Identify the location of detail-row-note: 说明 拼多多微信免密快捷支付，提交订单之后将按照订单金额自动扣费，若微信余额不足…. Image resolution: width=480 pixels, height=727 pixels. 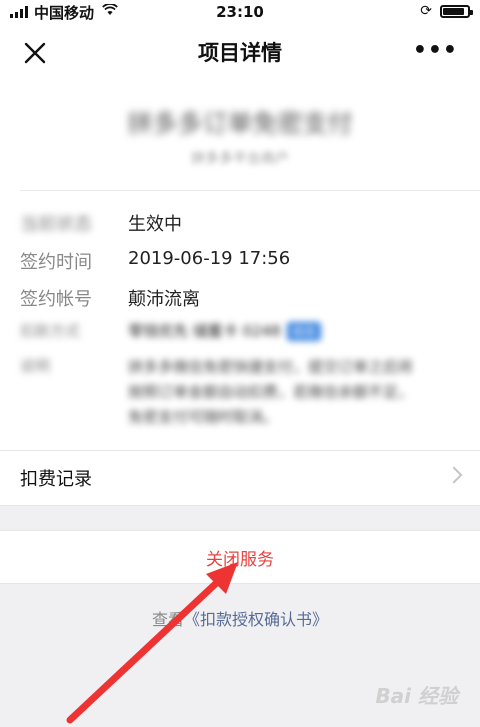
(240, 392).